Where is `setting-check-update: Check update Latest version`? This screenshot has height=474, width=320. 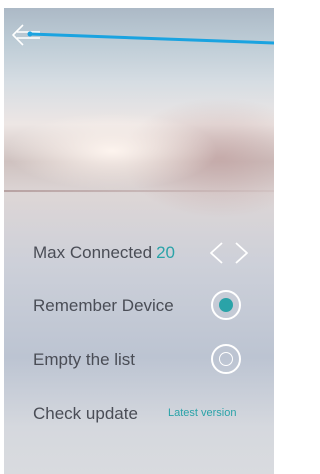
setting-check-update: Check update Latest version is located at coordinates (139, 414).